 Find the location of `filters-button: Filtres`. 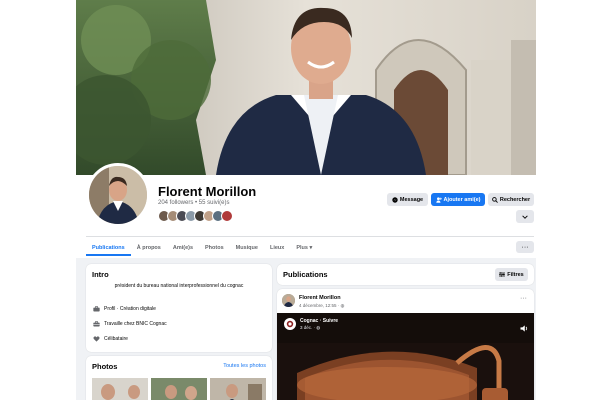

filters-button: Filtres is located at coordinates (511, 274).